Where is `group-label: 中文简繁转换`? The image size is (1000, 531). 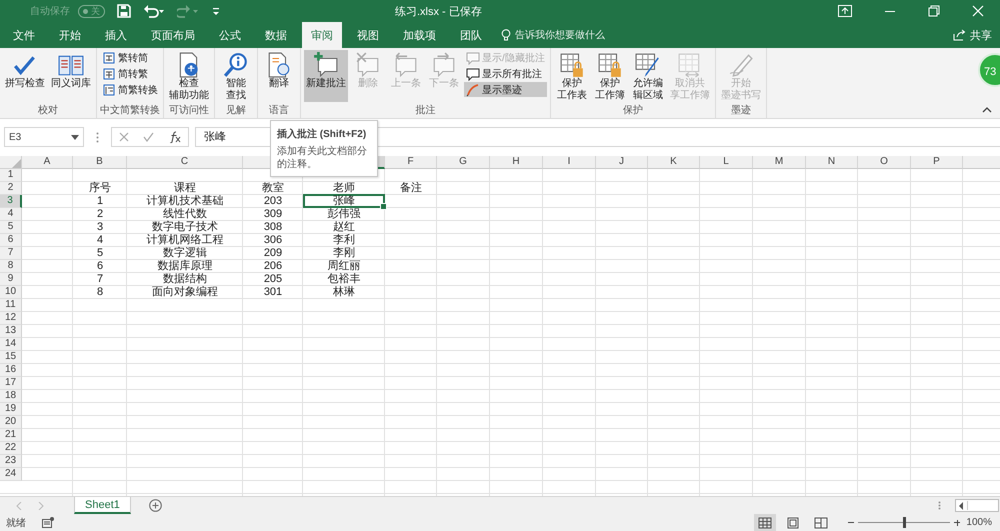
group-label: 中文简繁转换 is located at coordinates (130, 111).